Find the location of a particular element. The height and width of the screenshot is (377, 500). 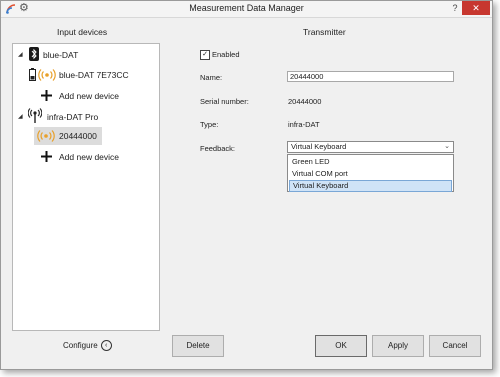

configure-link: Configure ‹ is located at coordinates (87, 345).